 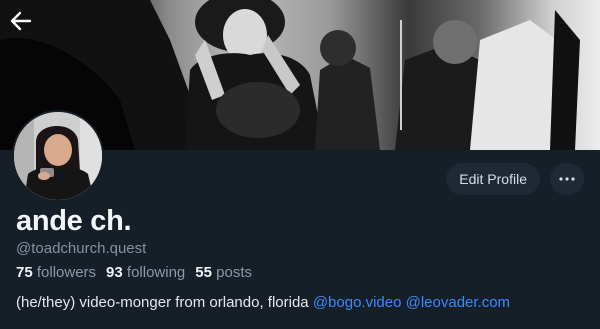 I want to click on avatar, so click(x=58, y=156).